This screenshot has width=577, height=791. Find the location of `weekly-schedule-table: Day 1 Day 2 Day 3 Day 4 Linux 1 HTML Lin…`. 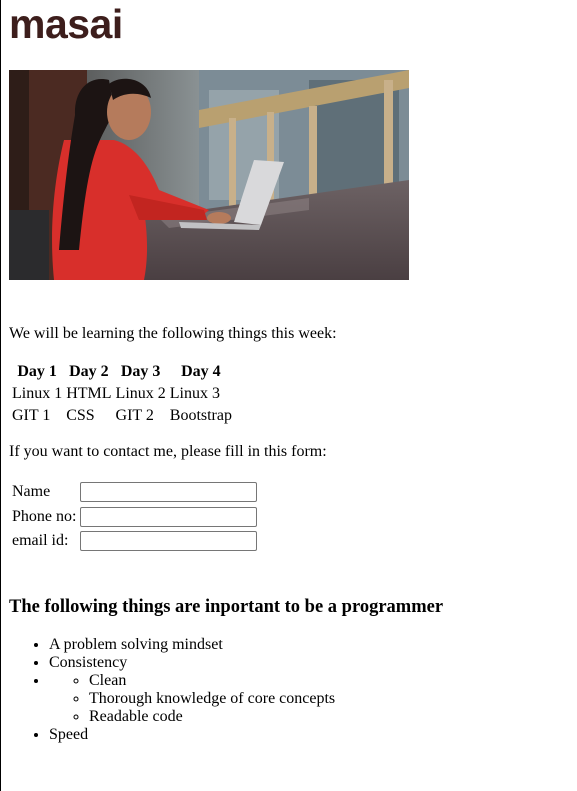

weekly-schedule-table: Day 1 Day 2 Day 3 Day 4 Linux 1 HTML Lin… is located at coordinates (122, 394).